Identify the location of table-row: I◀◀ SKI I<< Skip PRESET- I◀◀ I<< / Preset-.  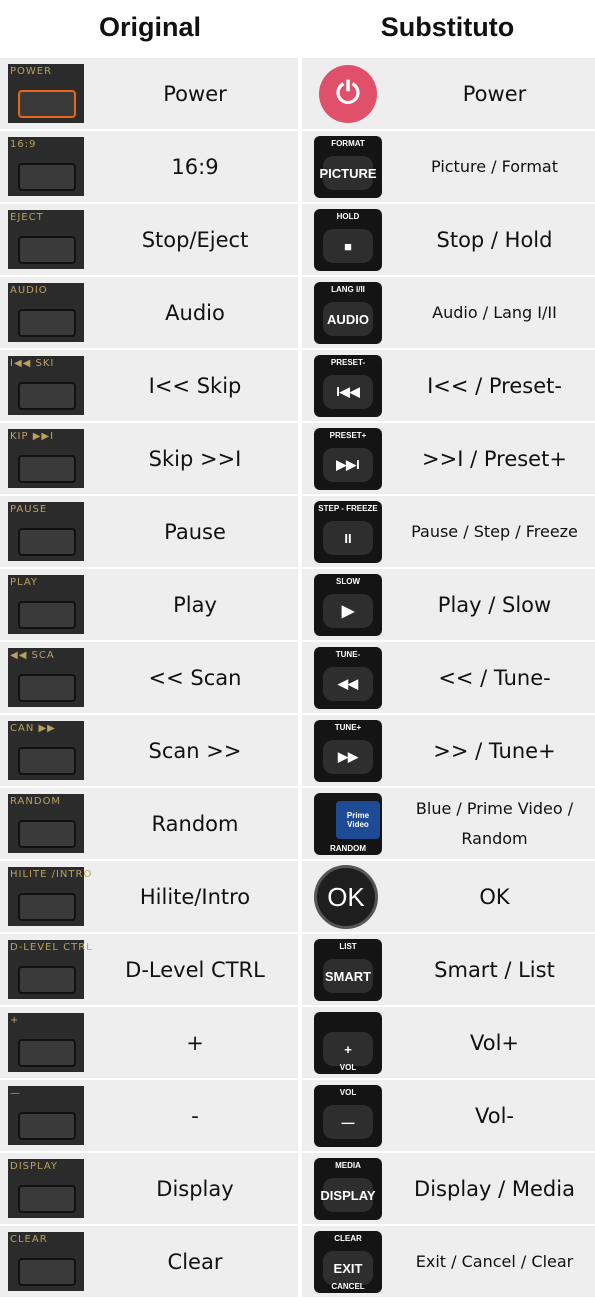
(297, 385).